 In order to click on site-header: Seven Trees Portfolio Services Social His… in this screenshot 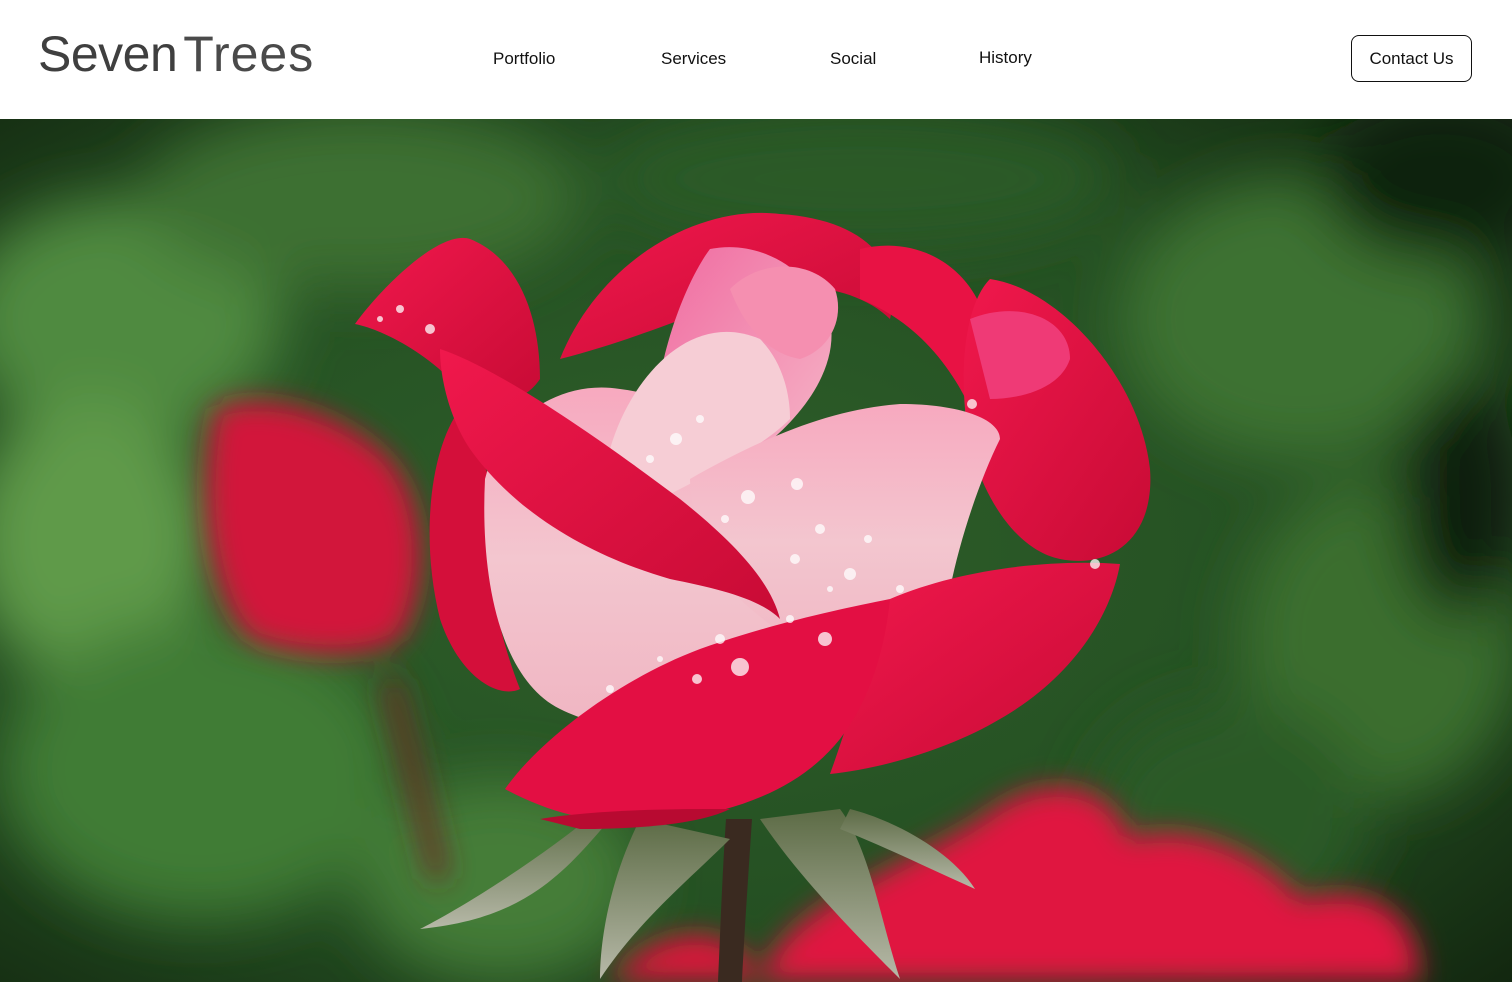, I will do `click(756, 59)`.